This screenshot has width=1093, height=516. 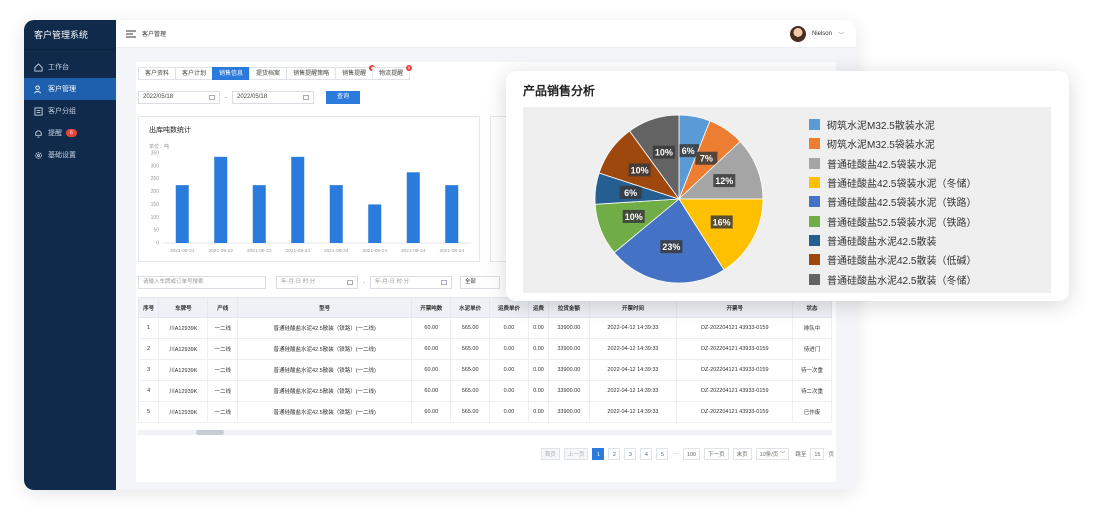 What do you see at coordinates (716, 454) in the screenshot?
I see `next-page-button: 下一页` at bounding box center [716, 454].